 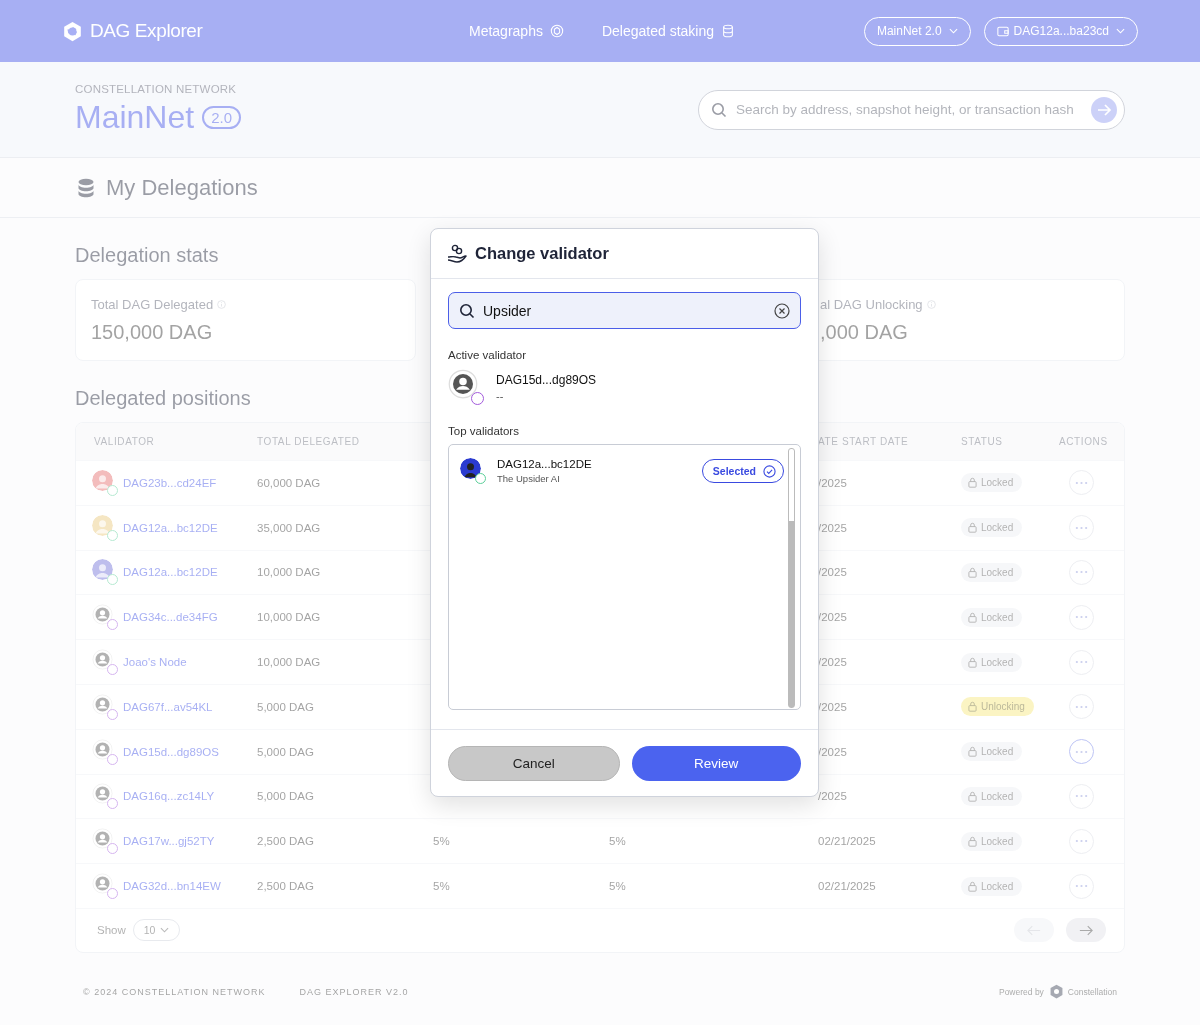 What do you see at coordinates (111, 930) in the screenshot?
I see `show-label: Show` at bounding box center [111, 930].